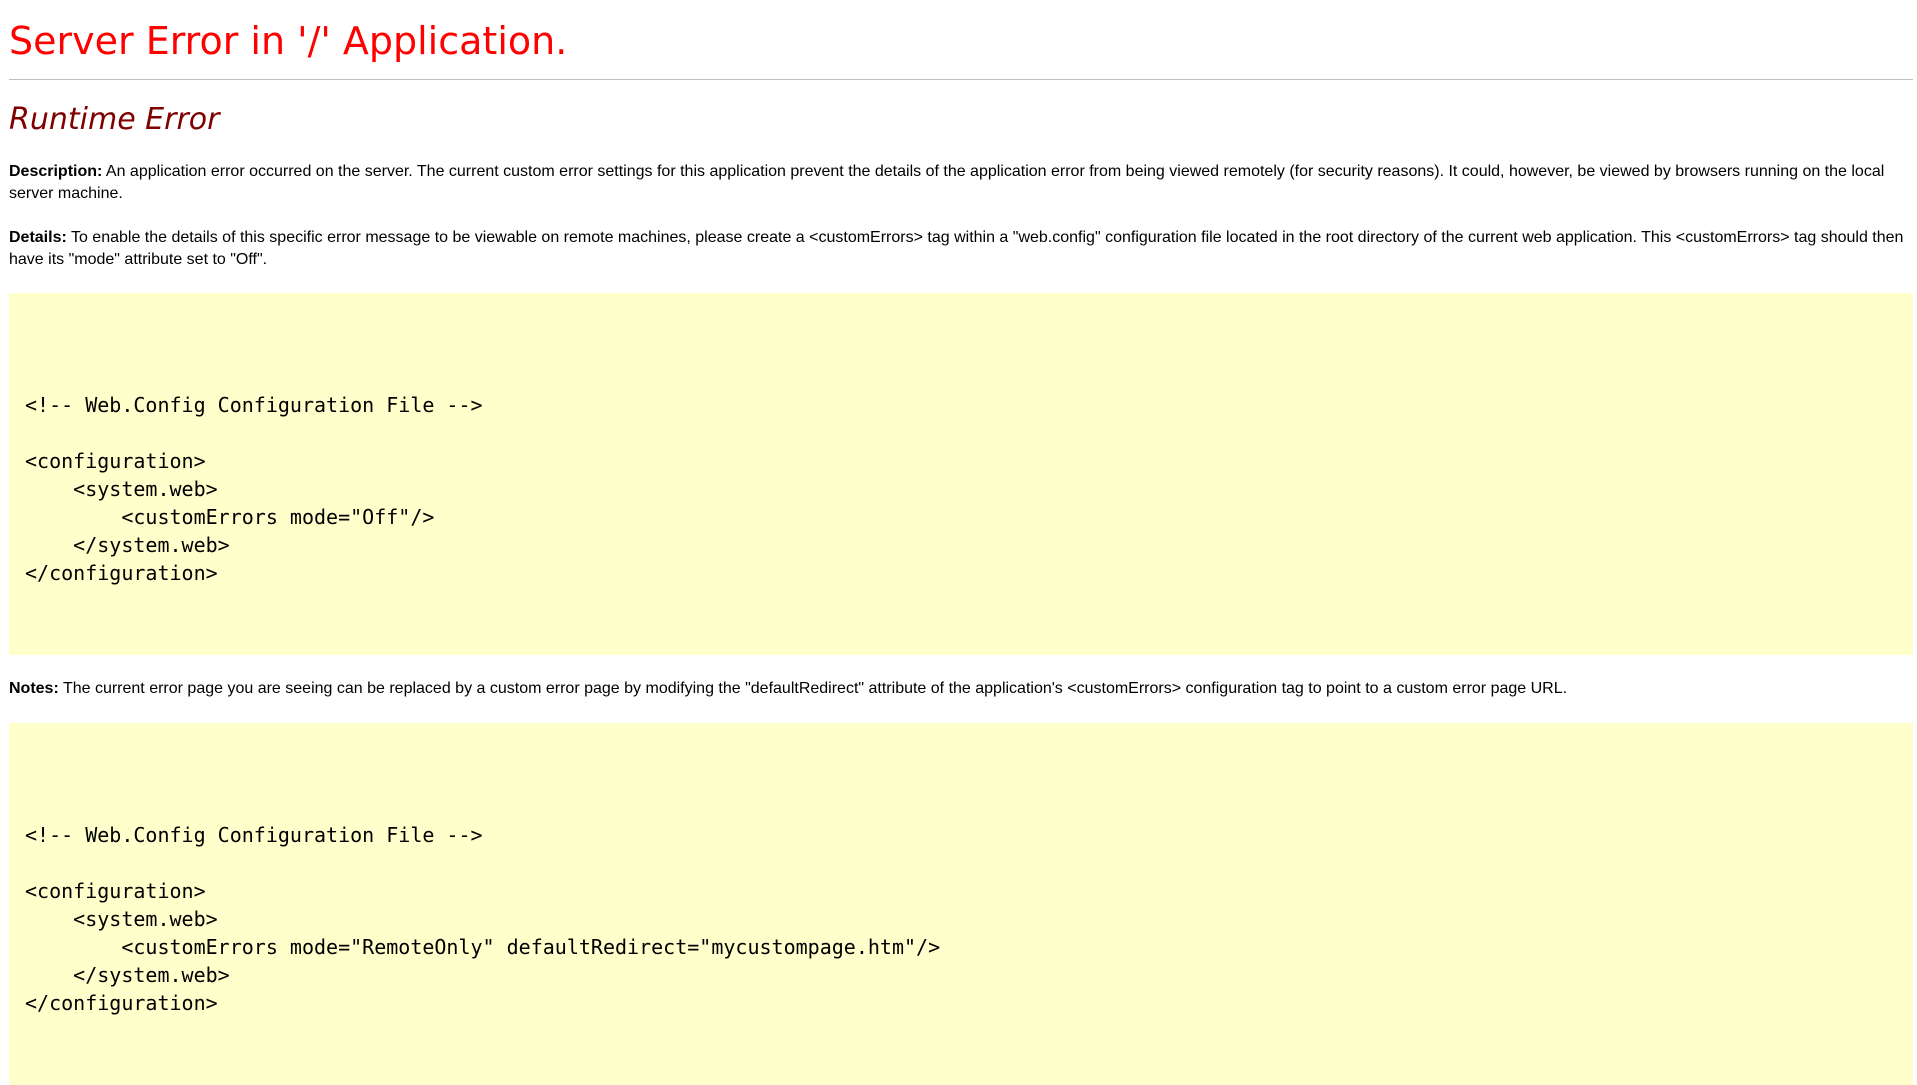 Image resolution: width=1917 pixels, height=1085 pixels. What do you see at coordinates (230, 517) in the screenshot?
I see `code-line: <customErrors mode="Off"/>` at bounding box center [230, 517].